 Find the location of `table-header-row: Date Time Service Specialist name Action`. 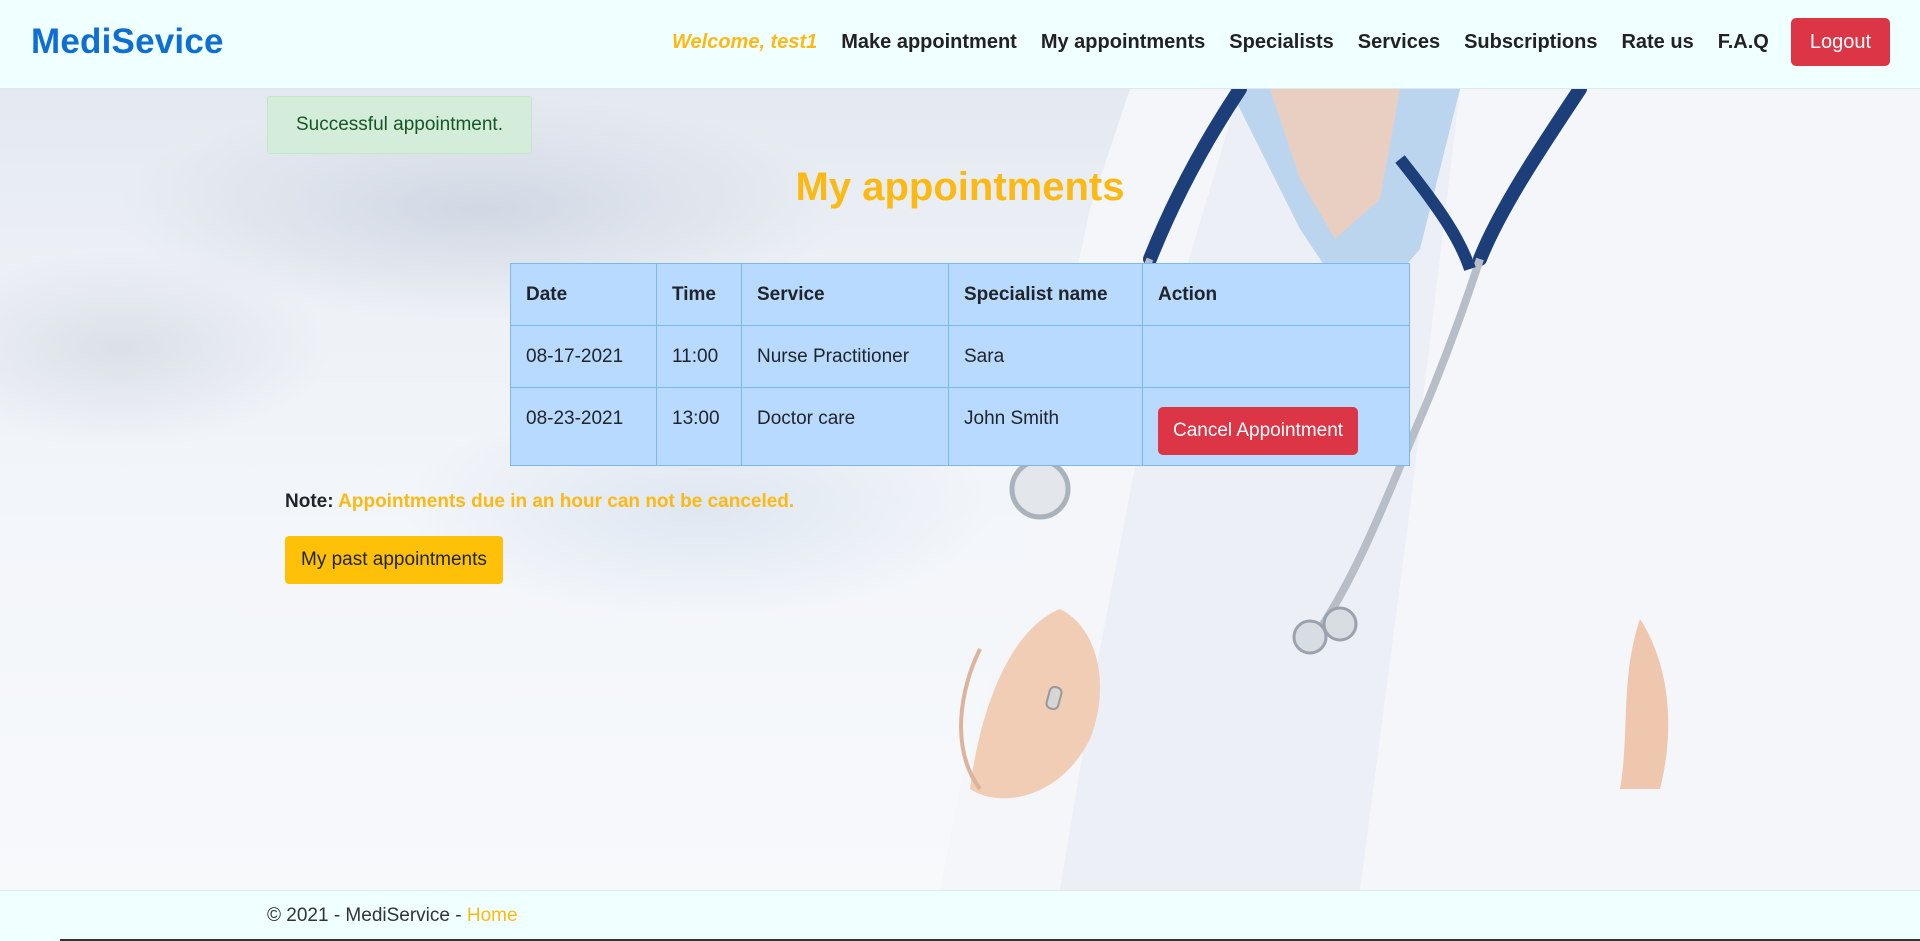

table-header-row: Date Time Service Specialist name Action is located at coordinates (960, 294).